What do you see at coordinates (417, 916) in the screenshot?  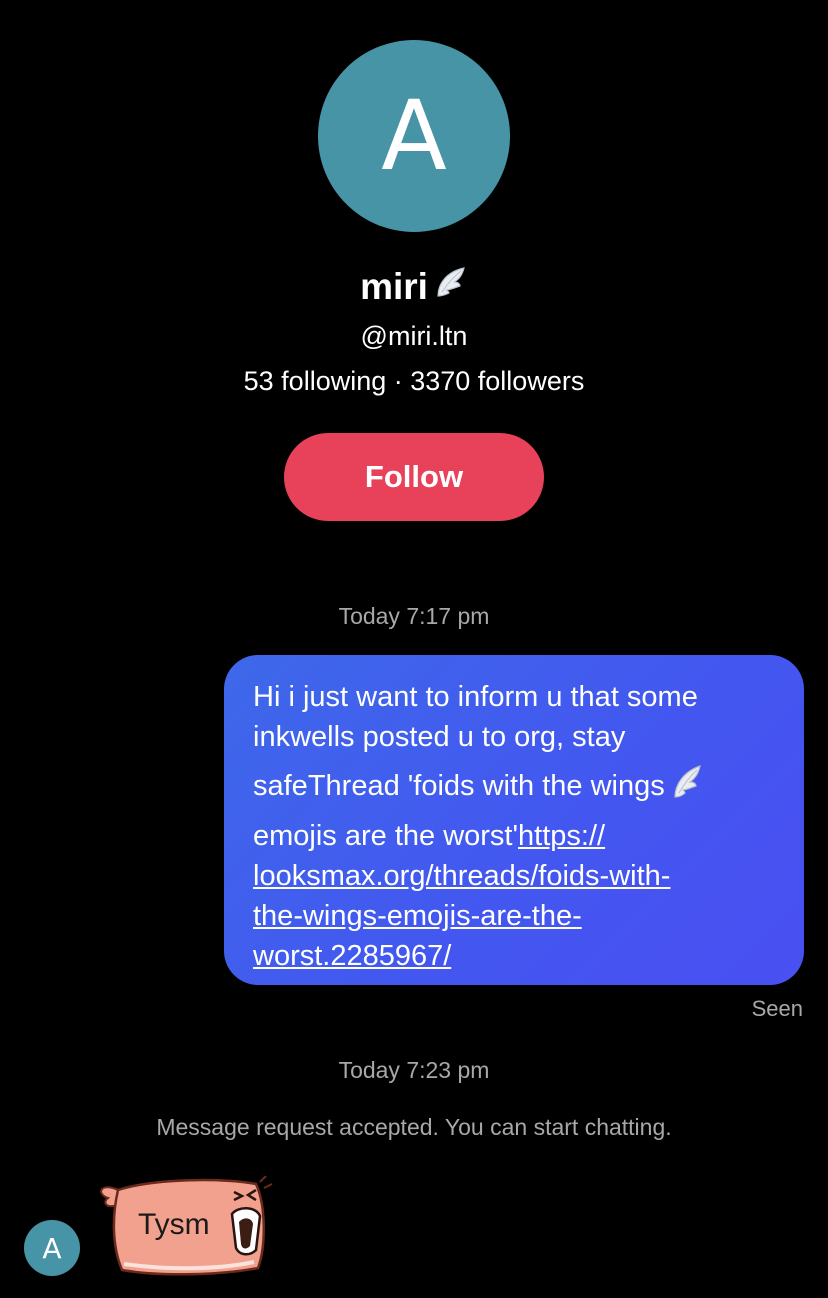 I see `thread-link: the-wings-emojis-are-the-` at bounding box center [417, 916].